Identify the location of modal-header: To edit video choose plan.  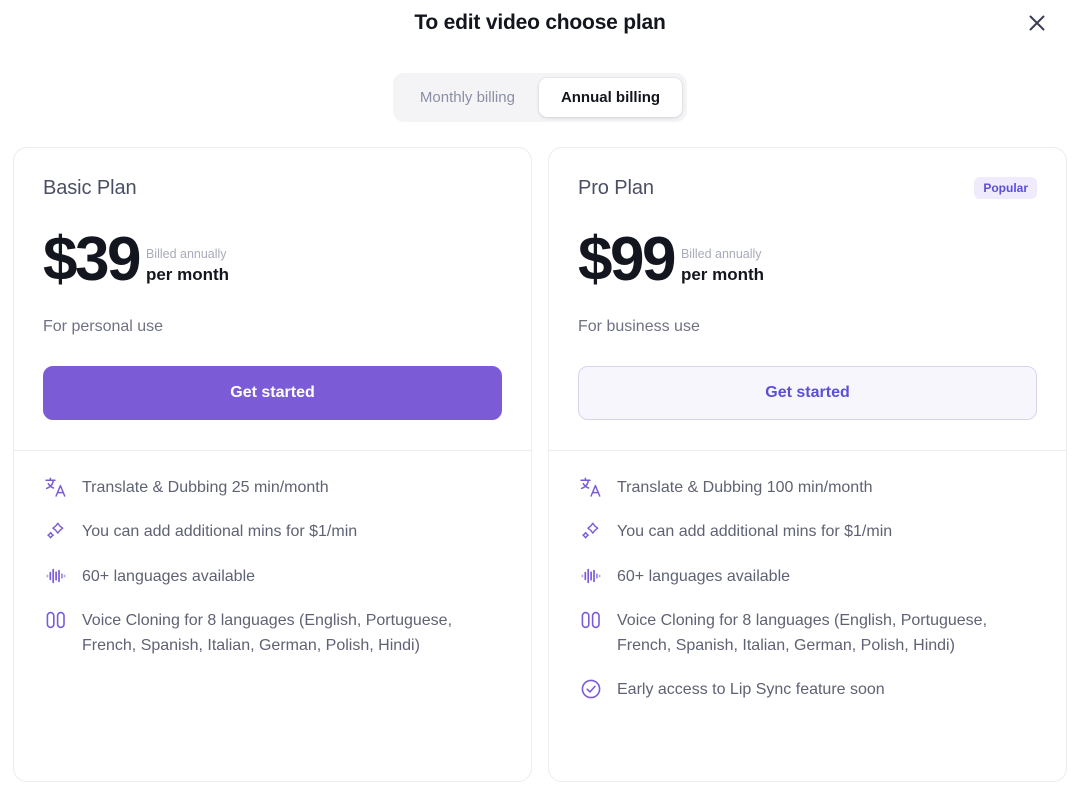
(540, 23).